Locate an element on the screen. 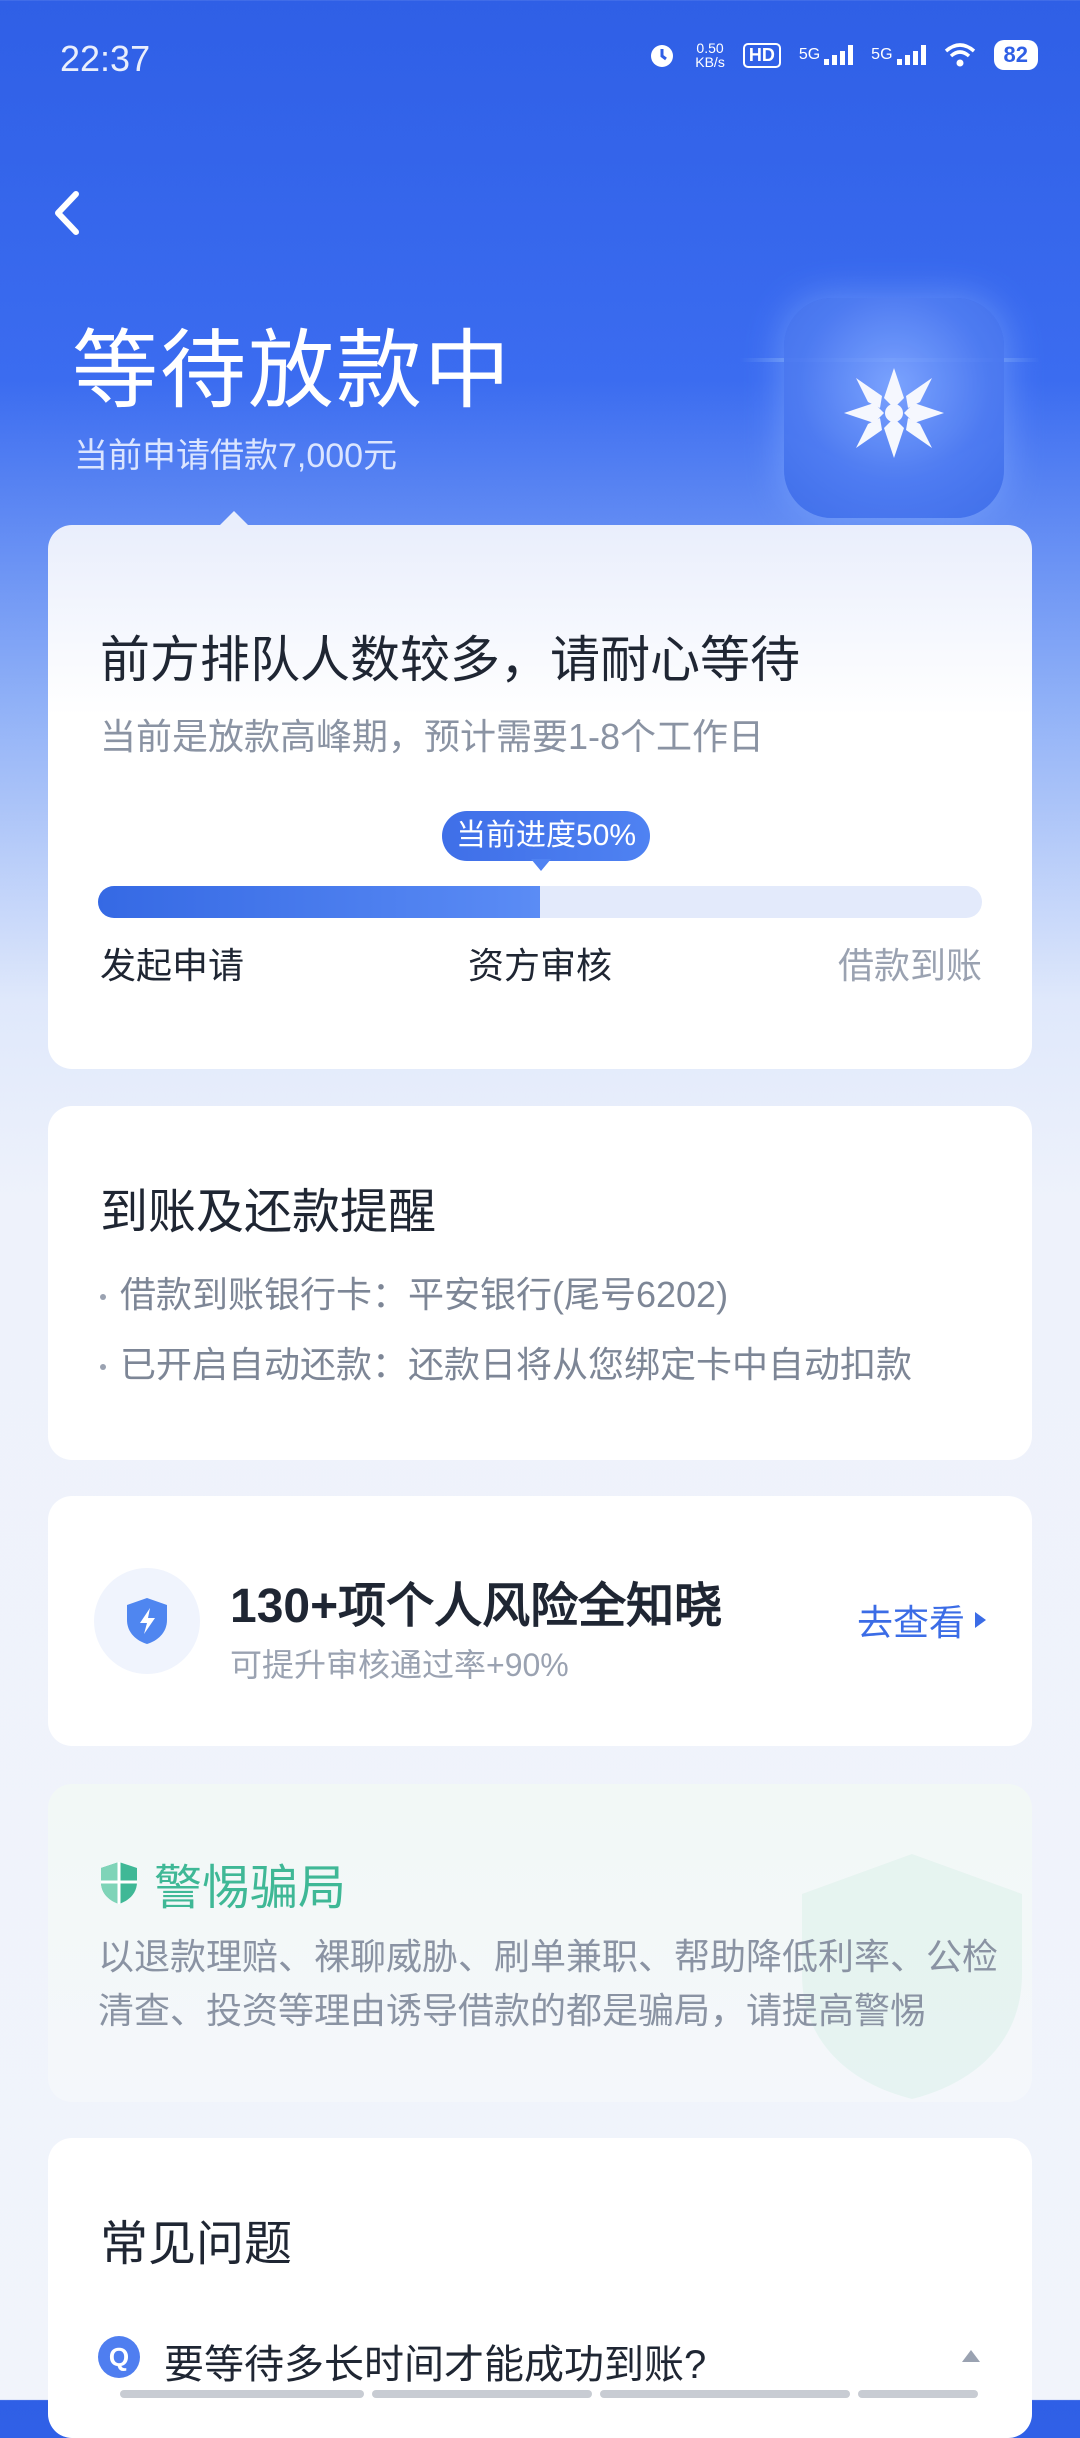  play-arrow-icon is located at coordinates (980, 1620).